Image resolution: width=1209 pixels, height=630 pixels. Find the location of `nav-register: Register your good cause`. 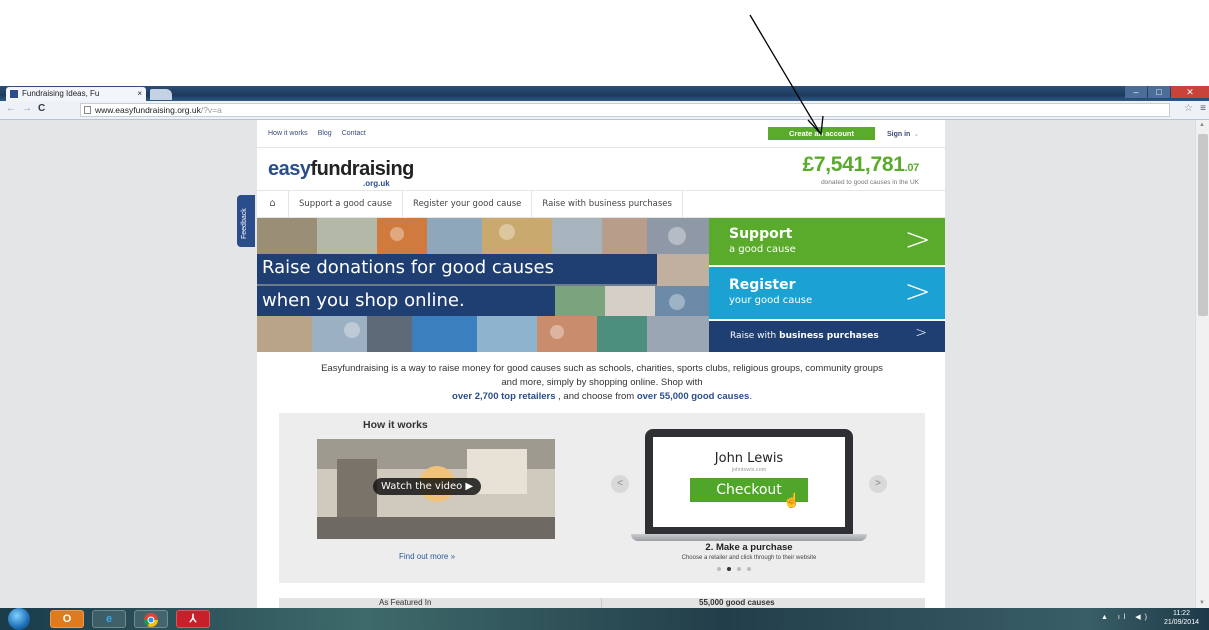

nav-register: Register your good cause is located at coordinates (468, 204).